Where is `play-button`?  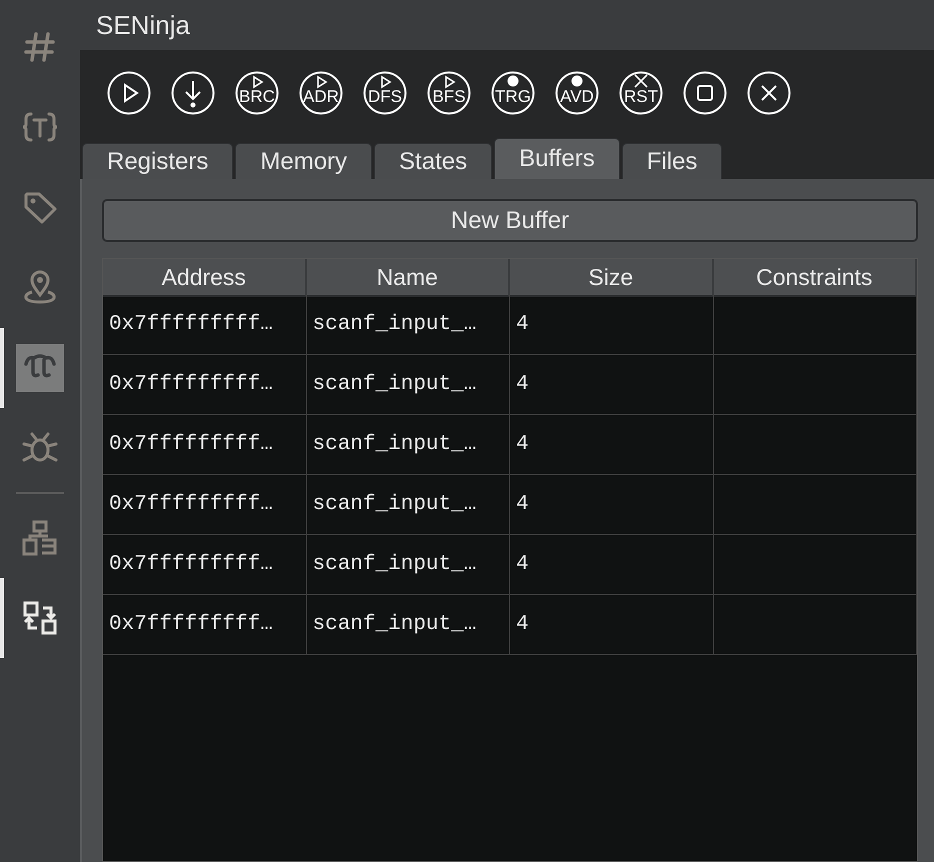
play-button is located at coordinates (129, 93).